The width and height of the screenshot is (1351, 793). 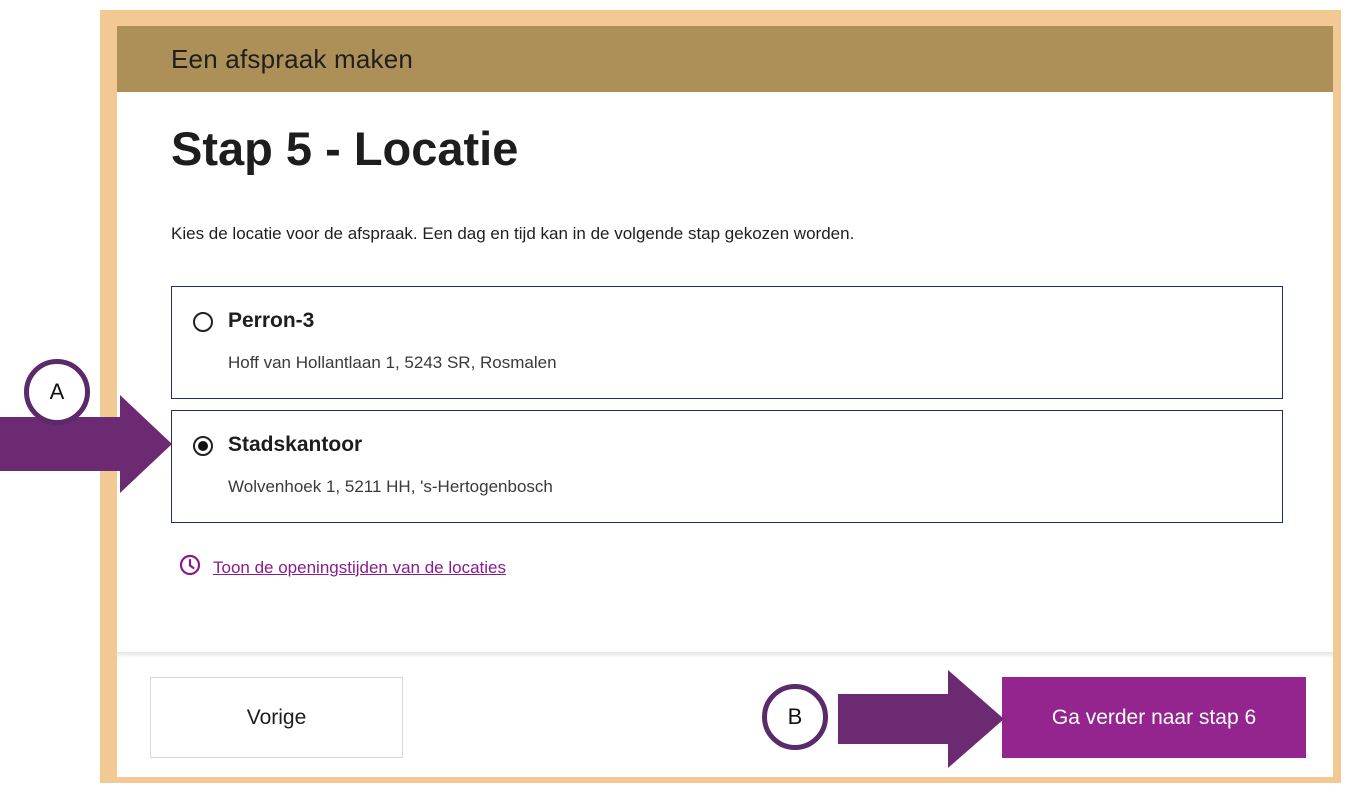 What do you see at coordinates (345, 148) in the screenshot?
I see `page-title: Stap 5 - Locatie` at bounding box center [345, 148].